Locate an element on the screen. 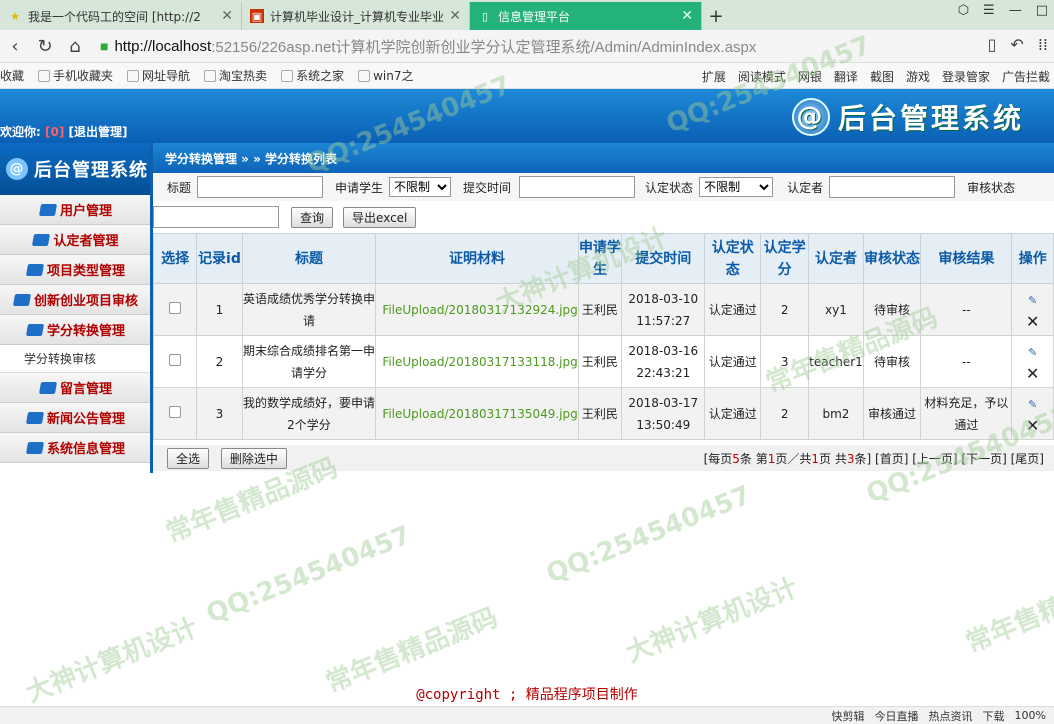 This screenshot has width=1054, height=724. sidebar-item-users: 用户管理 is located at coordinates (76, 210).